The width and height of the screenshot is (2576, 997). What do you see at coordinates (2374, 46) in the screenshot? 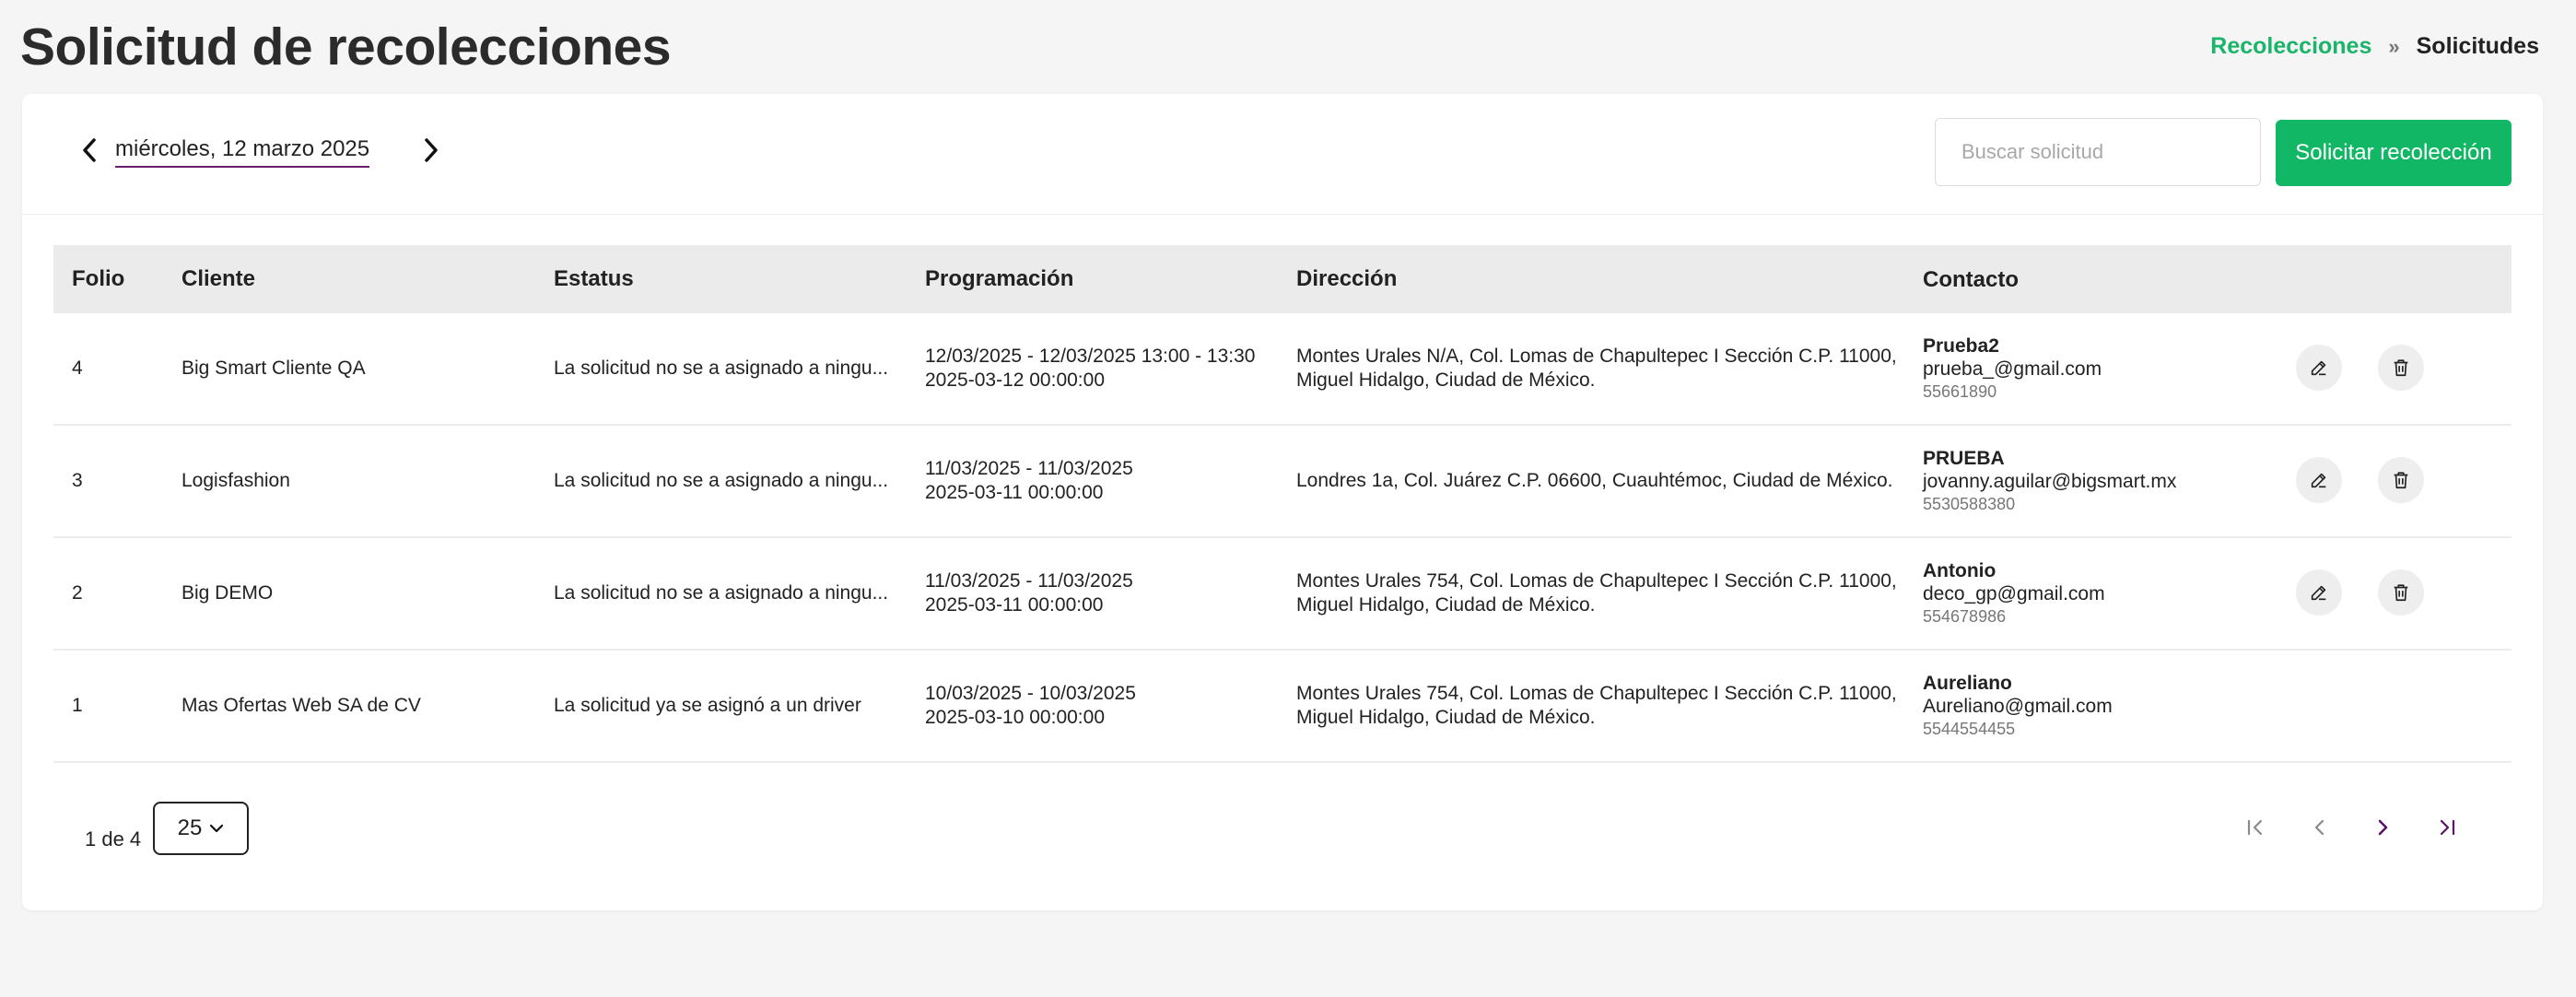
I see `breadcrumb: Recolecciones » Solicitudes` at bounding box center [2374, 46].